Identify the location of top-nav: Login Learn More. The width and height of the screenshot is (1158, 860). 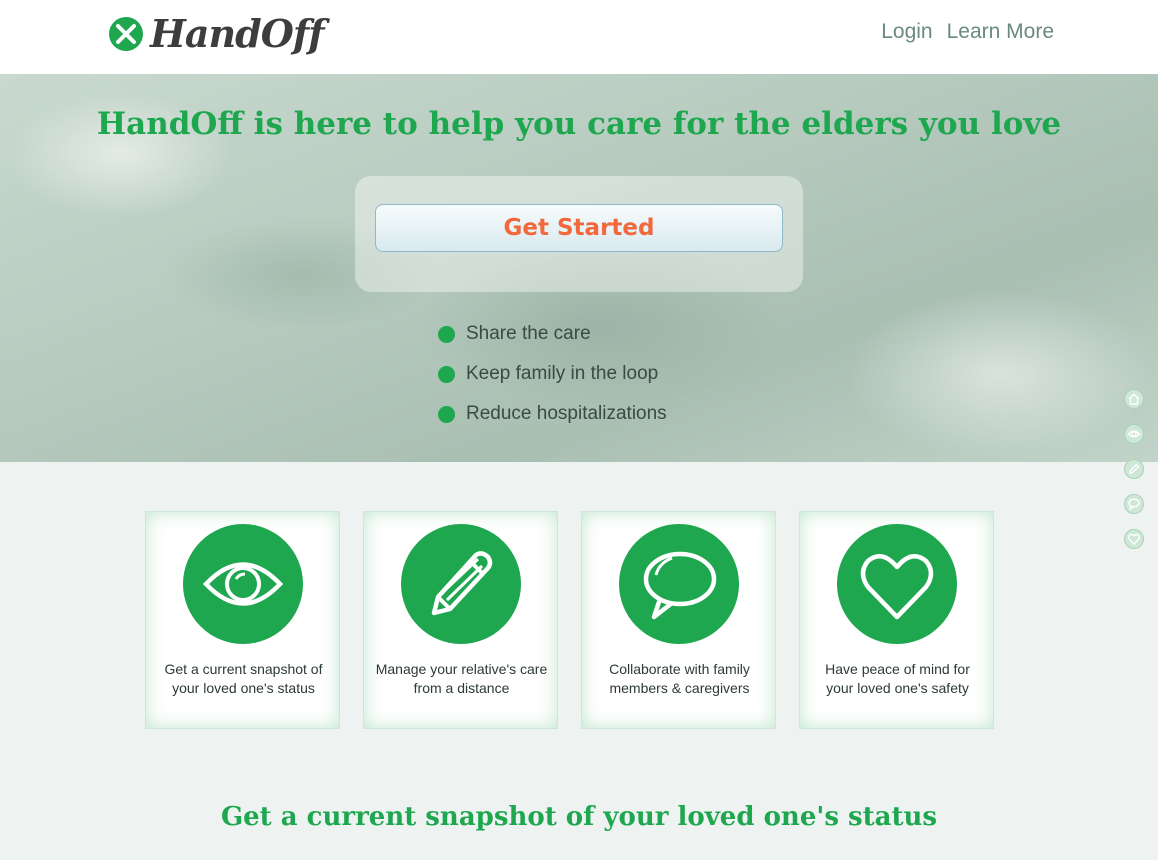
(967, 32).